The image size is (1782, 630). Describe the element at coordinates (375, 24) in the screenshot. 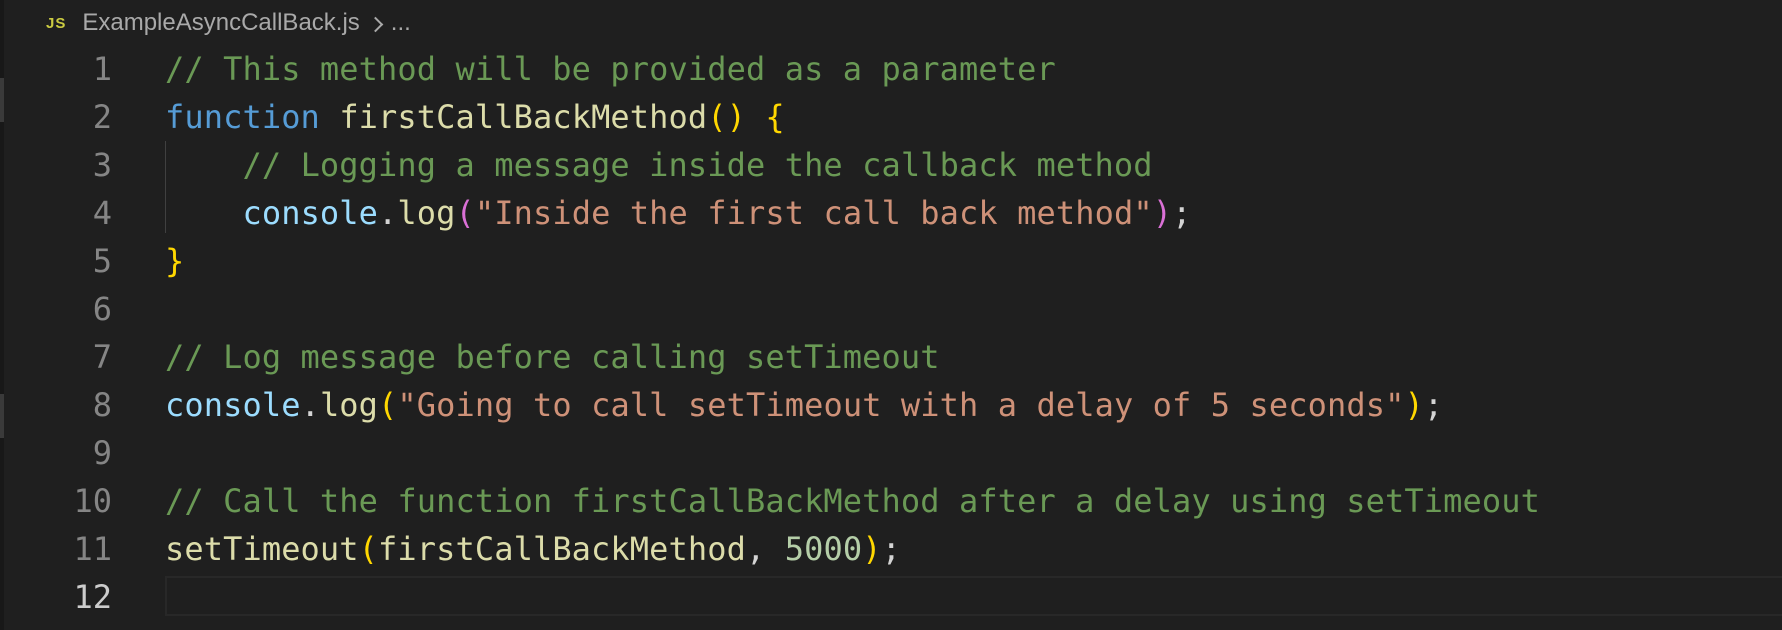

I see `chevron-right-icon` at that location.